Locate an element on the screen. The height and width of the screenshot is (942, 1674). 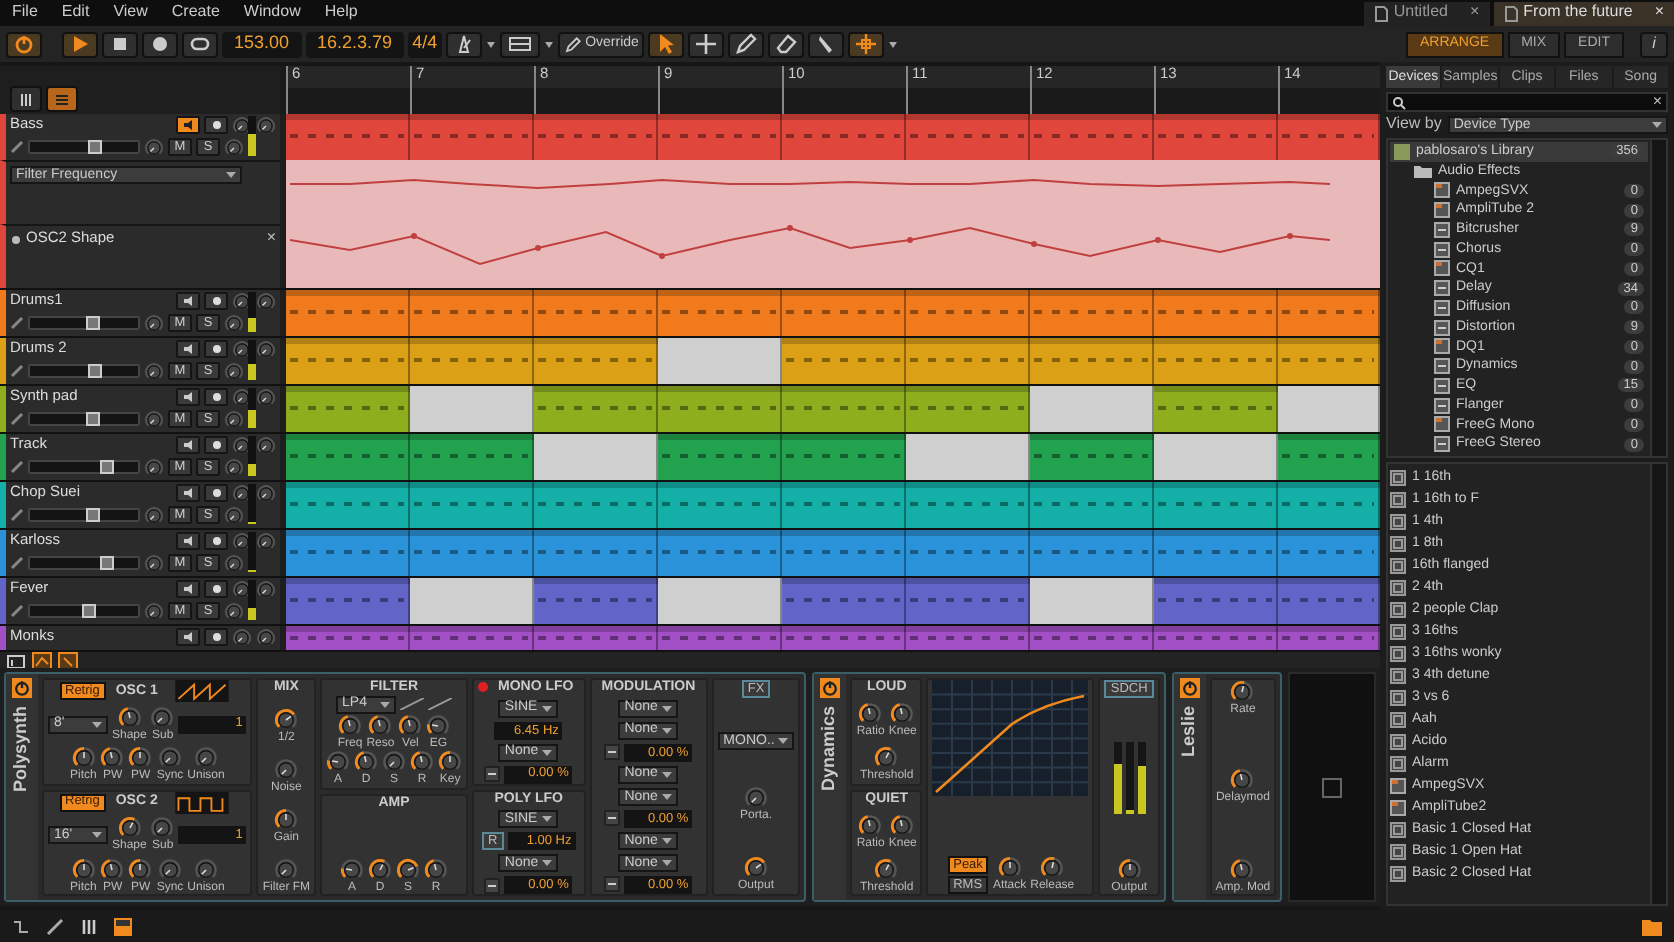
project-tab: Untitled × is located at coordinates (1426, 13).